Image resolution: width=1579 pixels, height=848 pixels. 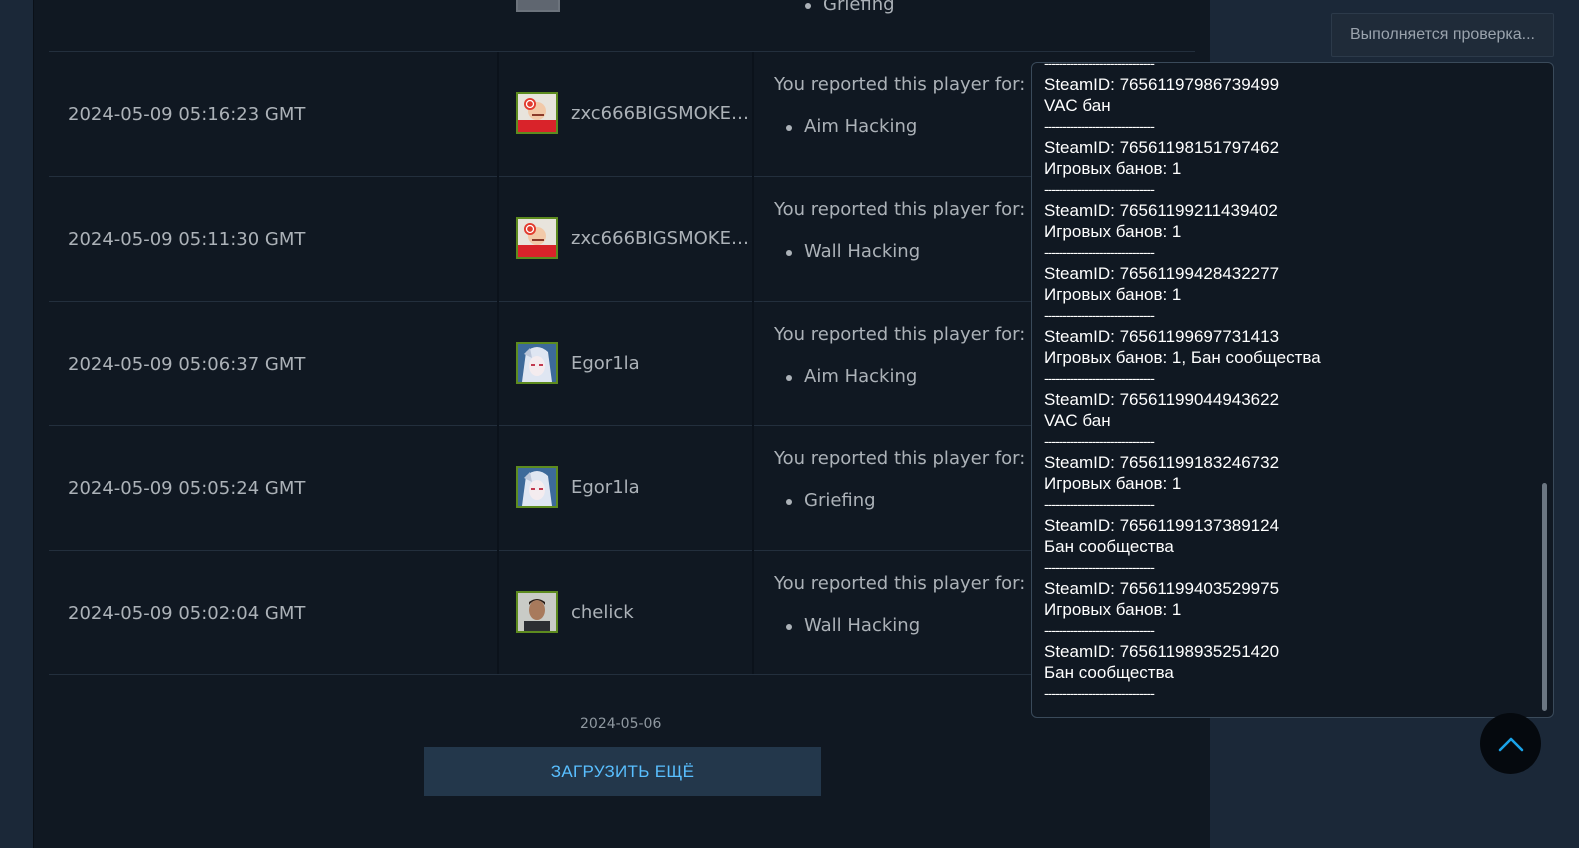 What do you see at coordinates (1162, 525) in the screenshot?
I see `steam-id: SteamID: 76561199137389124` at bounding box center [1162, 525].